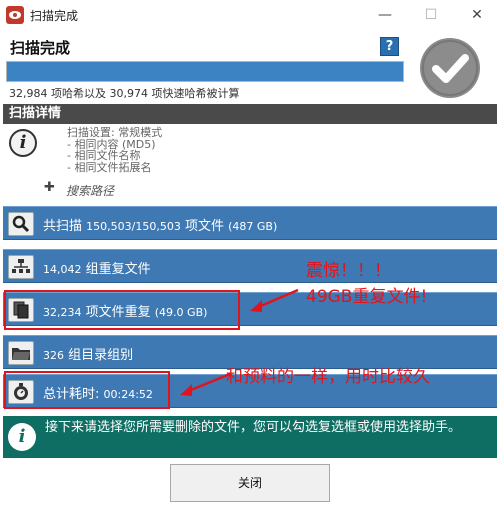 This screenshot has height=509, width=500. I want to click on progress-fill, so click(205, 71).